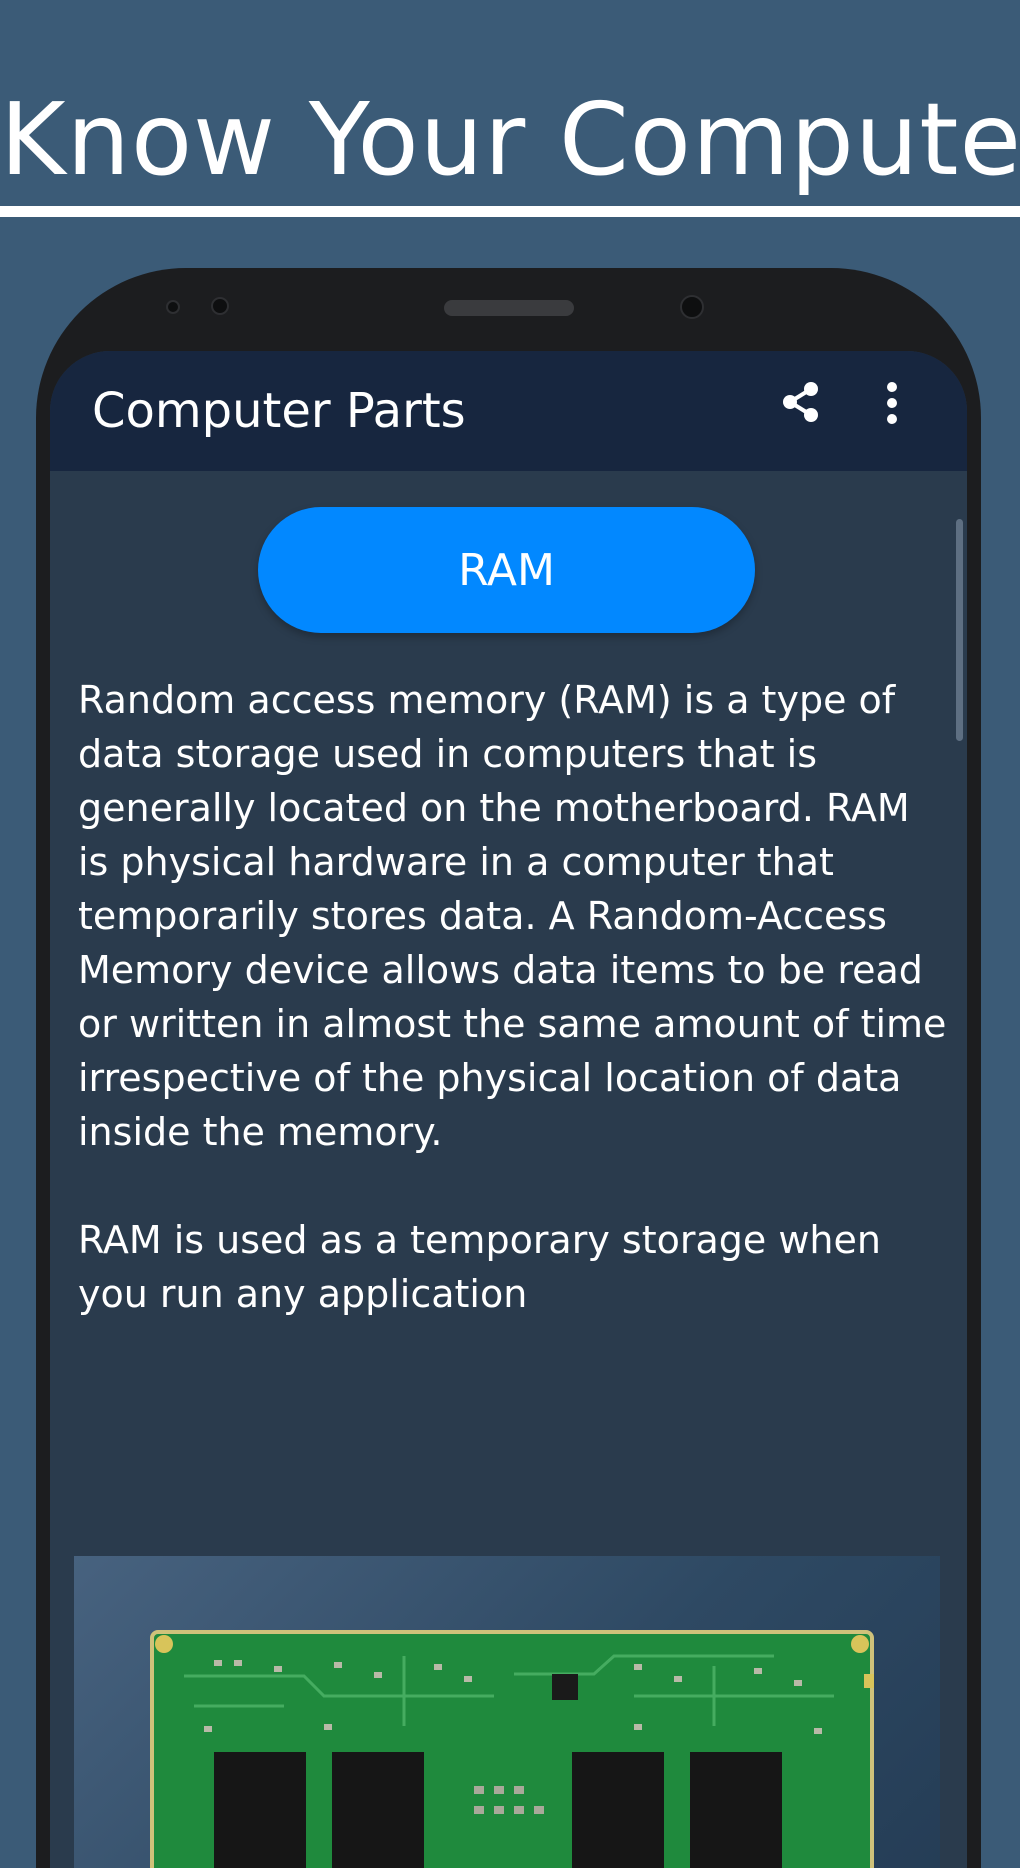 The image size is (1020, 1868). Describe the element at coordinates (508, 411) in the screenshot. I see `app-bar: Computer Parts` at that location.